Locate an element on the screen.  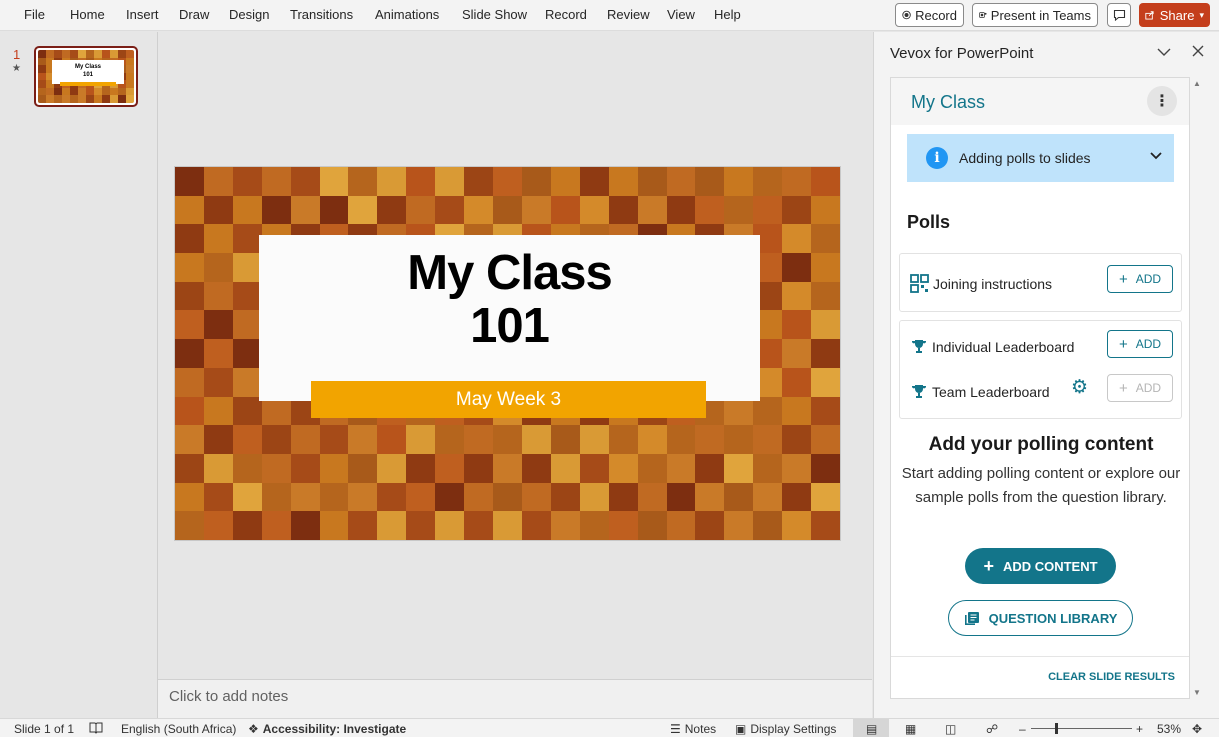
language-indicator: English (South Africa) is located at coordinates (178, 729).